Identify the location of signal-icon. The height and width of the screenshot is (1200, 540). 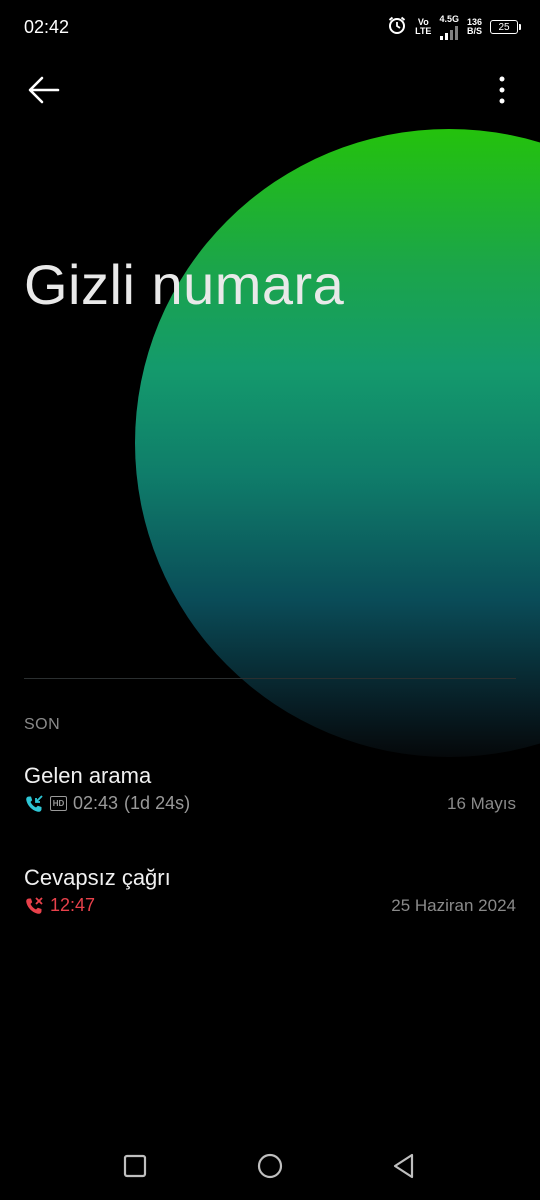
(449, 32).